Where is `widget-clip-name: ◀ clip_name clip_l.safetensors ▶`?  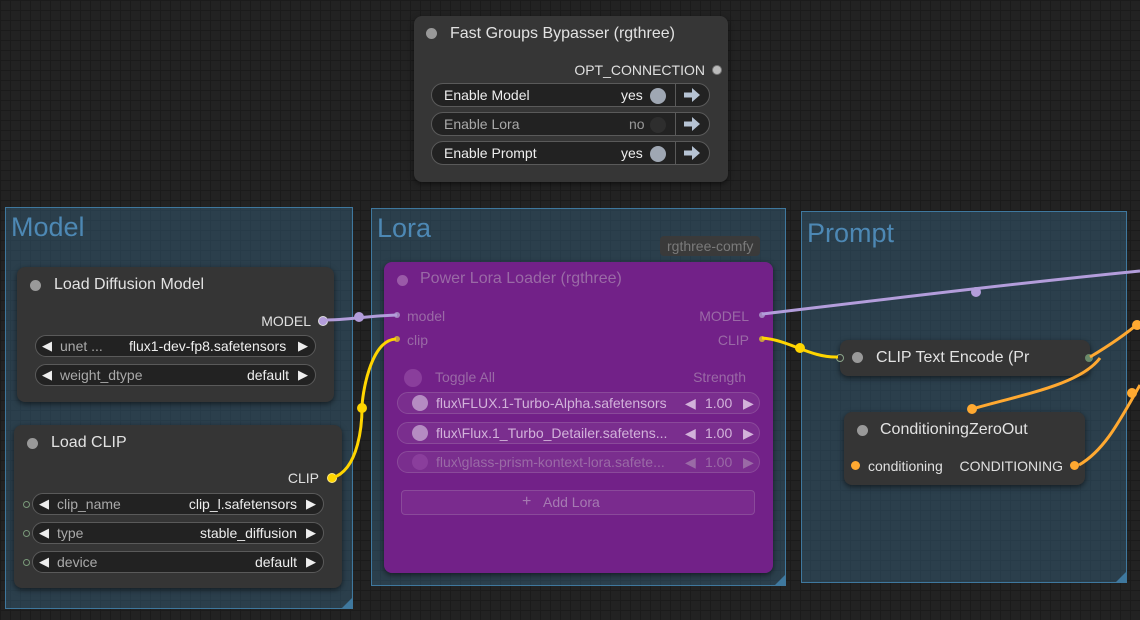 widget-clip-name: ◀ clip_name clip_l.safetensors ▶ is located at coordinates (178, 504).